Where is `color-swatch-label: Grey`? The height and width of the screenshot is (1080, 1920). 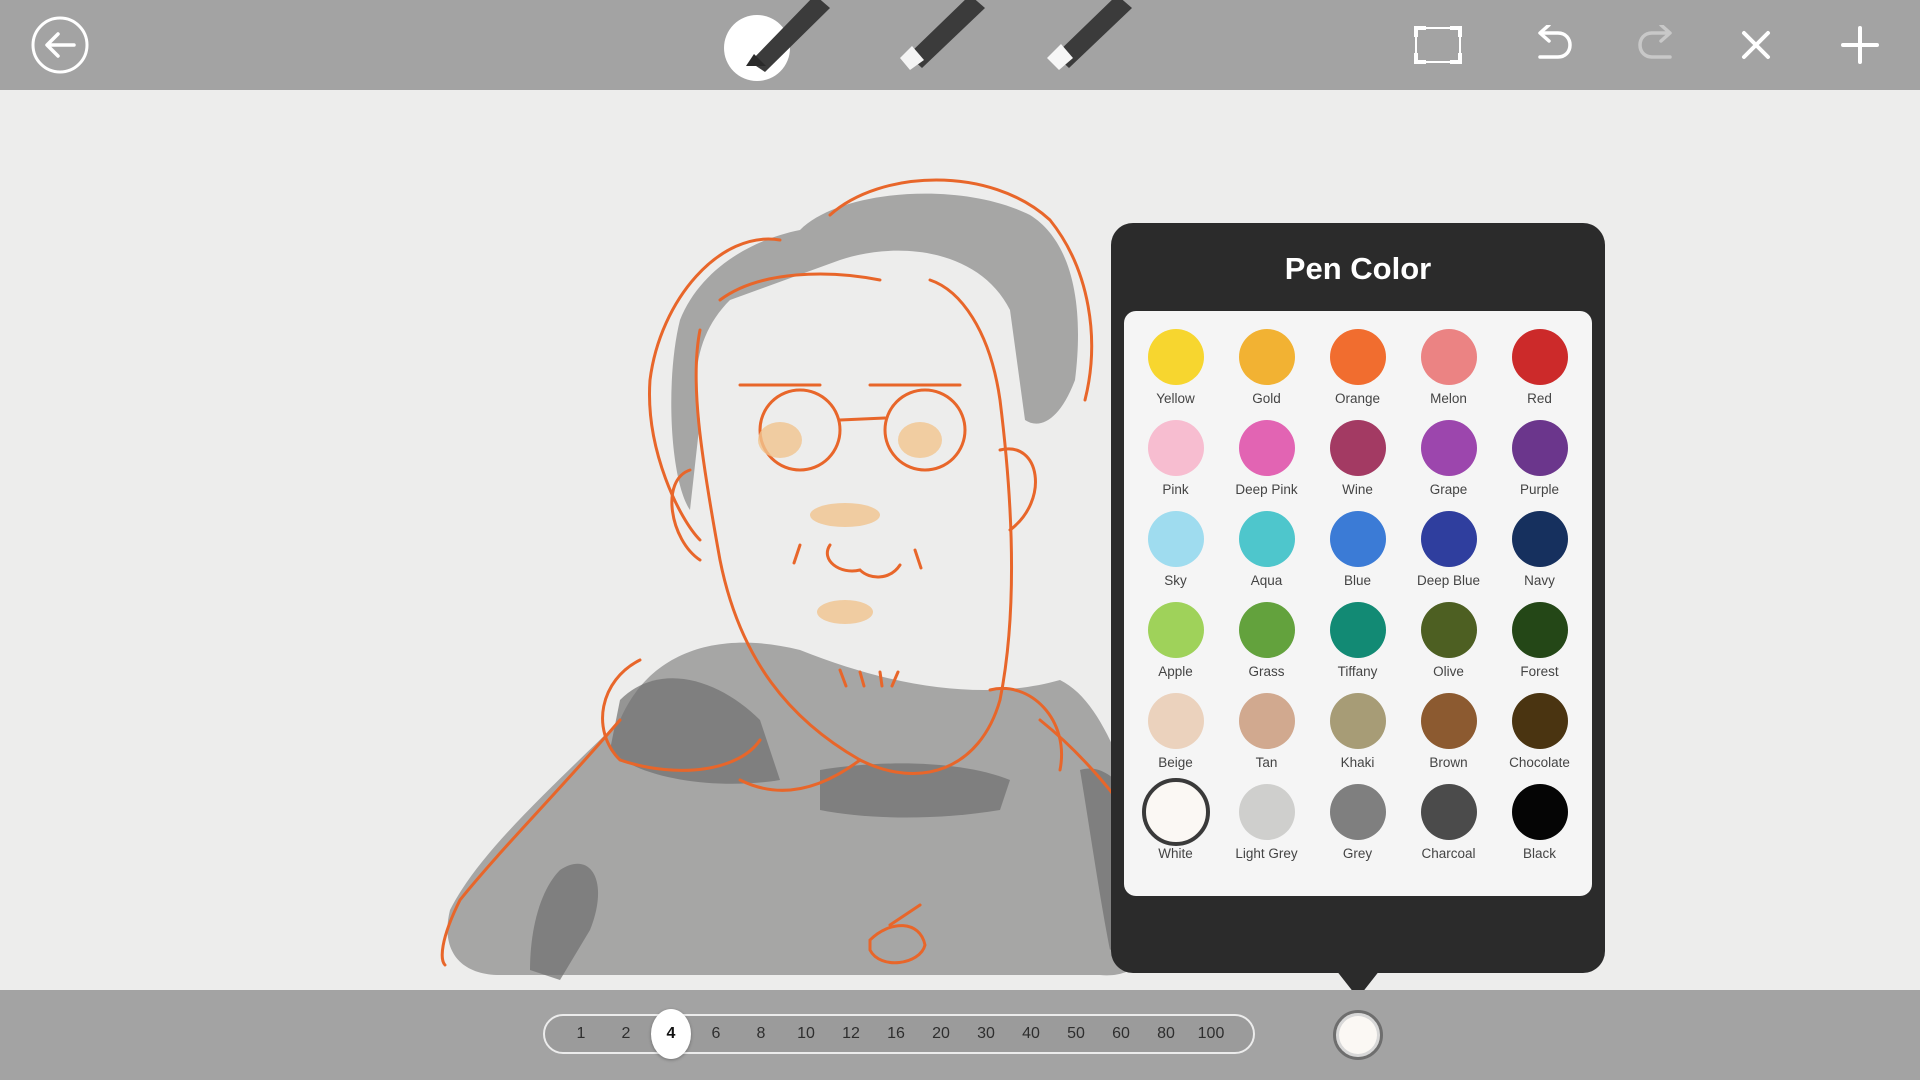 color-swatch-label: Grey is located at coordinates (1357, 853).